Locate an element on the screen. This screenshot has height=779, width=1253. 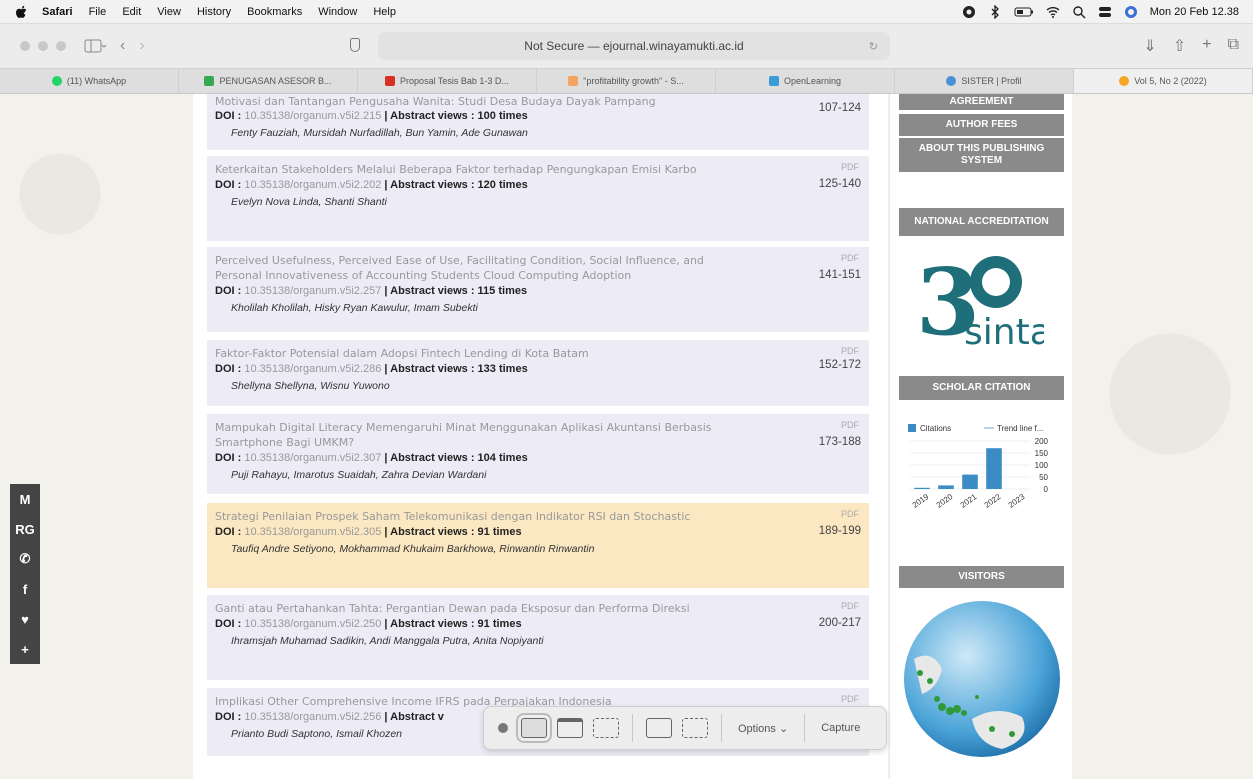
tab-openlearning: OpenLearning is located at coordinates (805, 81).